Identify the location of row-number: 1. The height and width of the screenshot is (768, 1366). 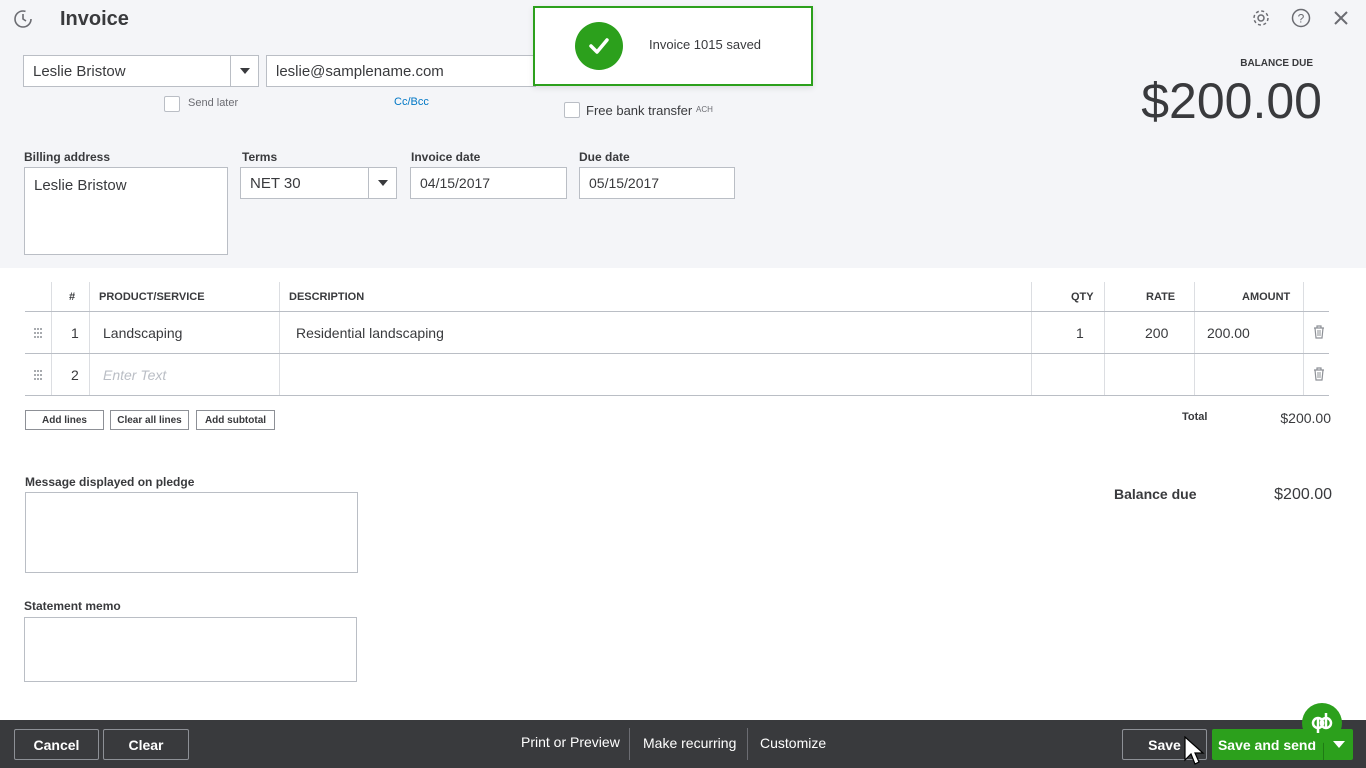
(75, 333).